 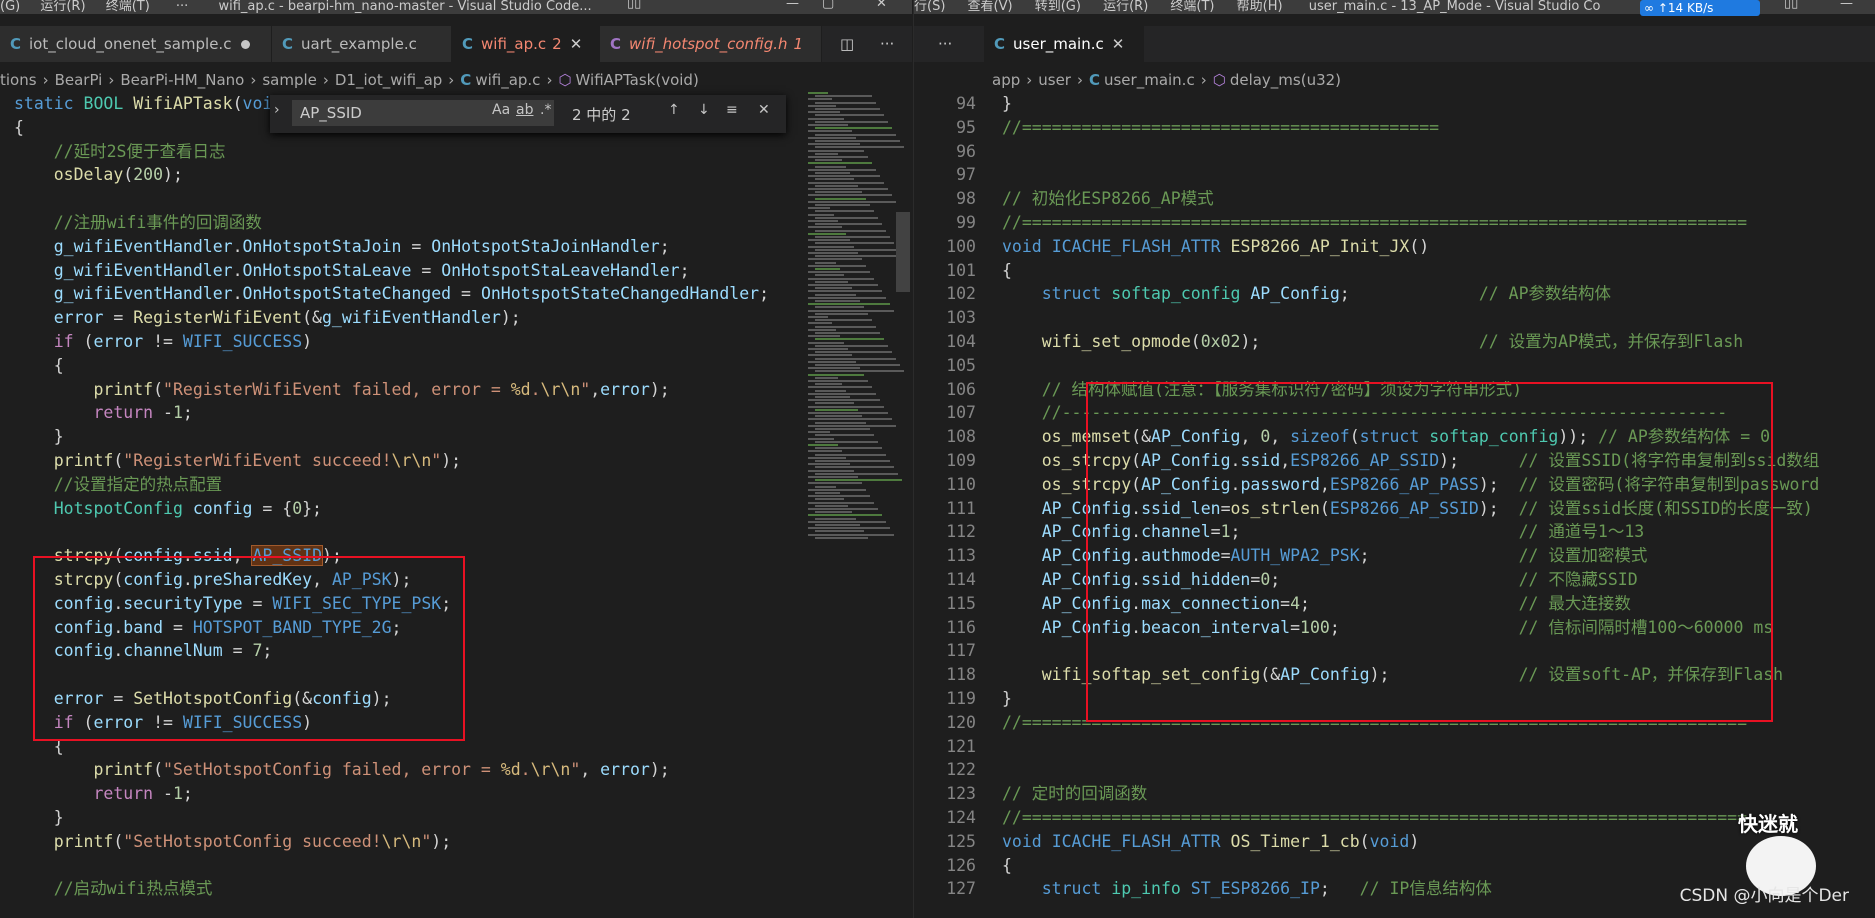 What do you see at coordinates (1394, 866) in the screenshot?
I see `code-line: 126 {` at bounding box center [1394, 866].